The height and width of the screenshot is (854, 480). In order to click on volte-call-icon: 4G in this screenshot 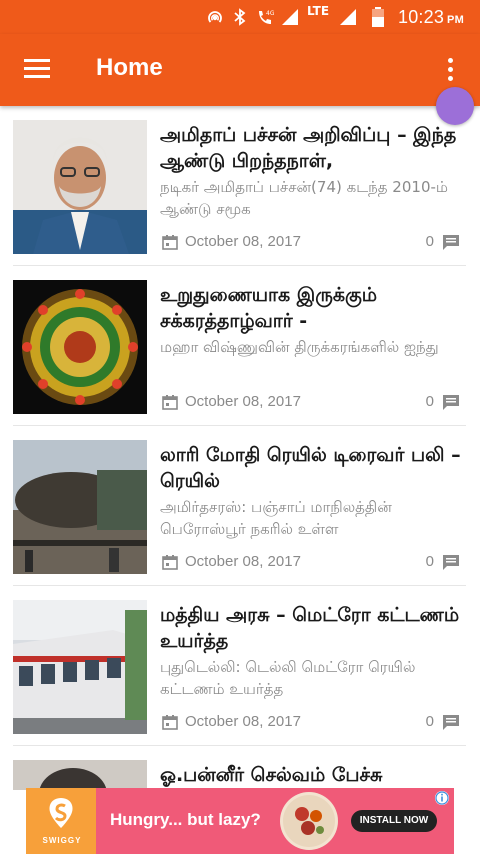, I will do `click(266, 17)`.